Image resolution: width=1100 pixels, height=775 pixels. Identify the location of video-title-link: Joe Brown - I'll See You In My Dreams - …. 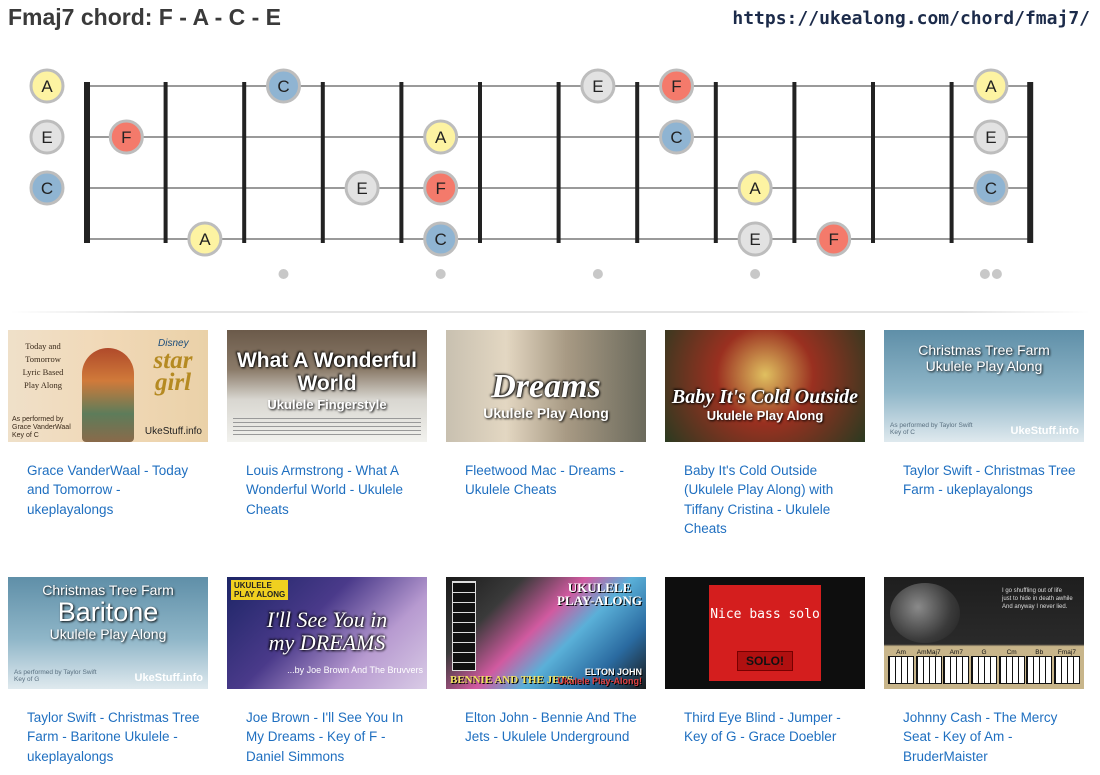
(327, 737).